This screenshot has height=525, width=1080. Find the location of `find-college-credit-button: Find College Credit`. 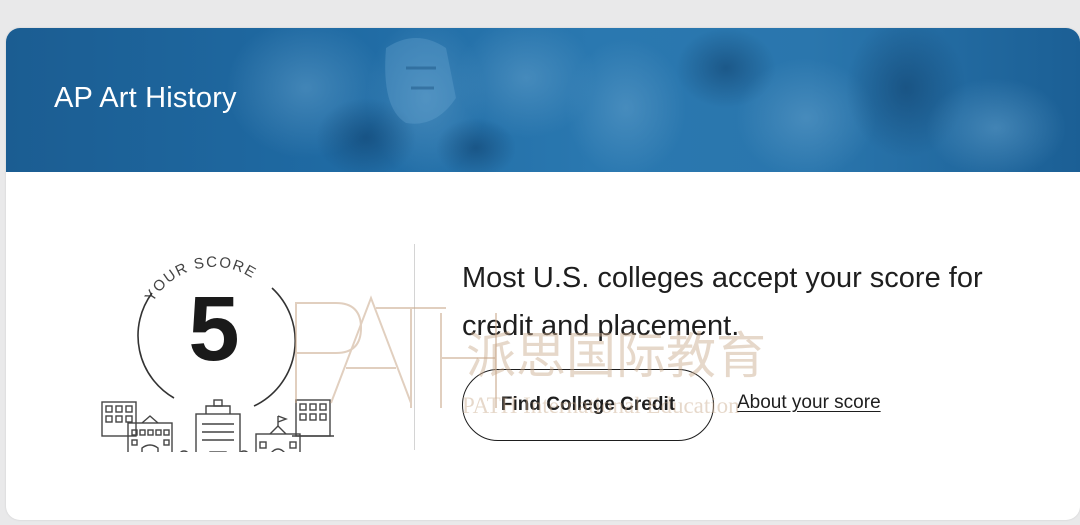

find-college-credit-button: Find College Credit is located at coordinates (588, 405).